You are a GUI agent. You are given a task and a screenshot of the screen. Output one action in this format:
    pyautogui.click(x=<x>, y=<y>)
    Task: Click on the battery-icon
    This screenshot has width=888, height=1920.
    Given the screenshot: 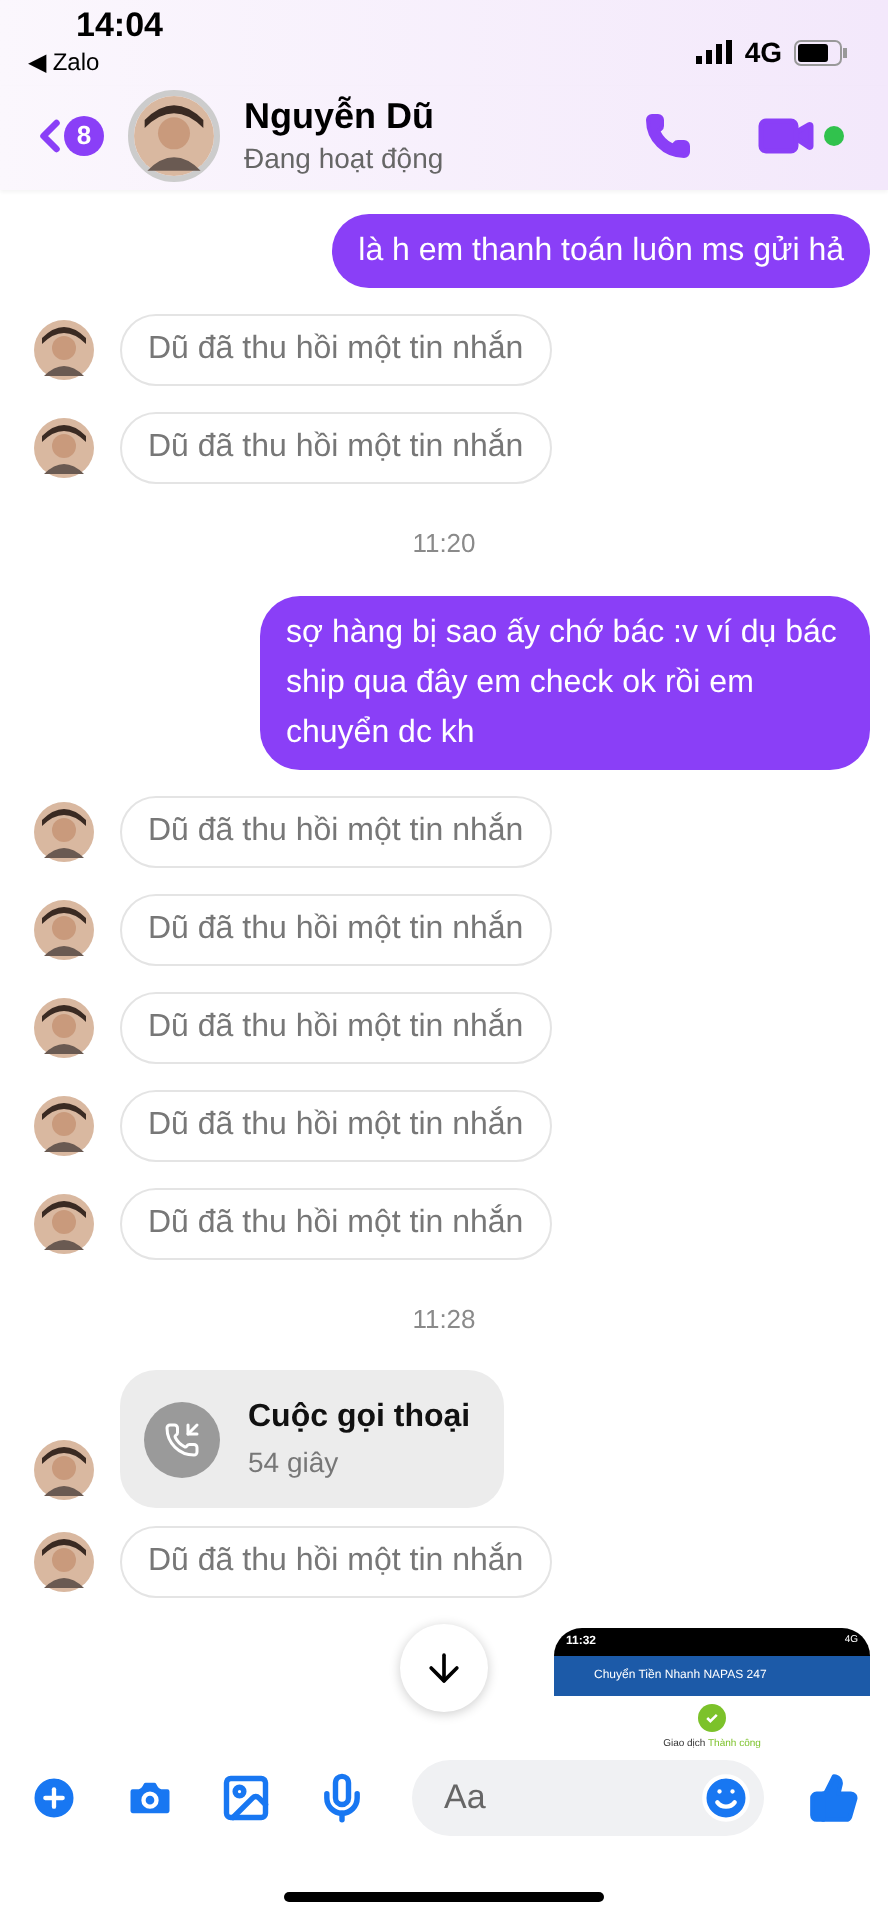 What is the action you would take?
    pyautogui.click(x=821, y=52)
    